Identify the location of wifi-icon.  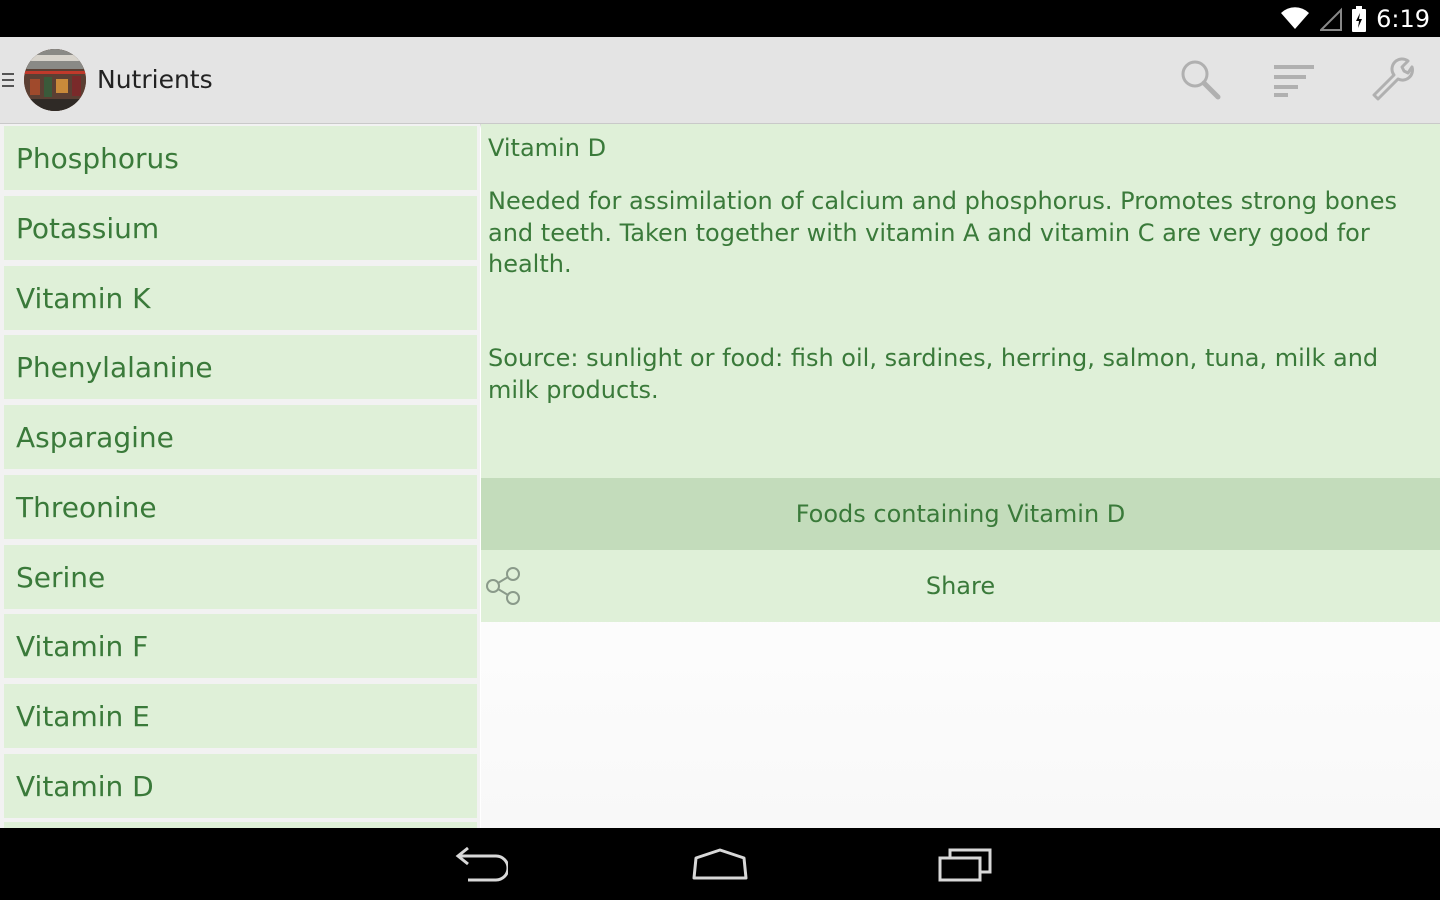
(1295, 17).